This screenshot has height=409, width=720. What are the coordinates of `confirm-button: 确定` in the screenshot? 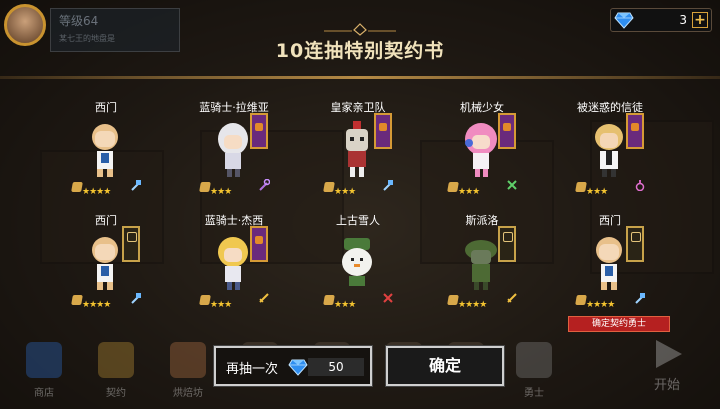 It's located at (445, 366).